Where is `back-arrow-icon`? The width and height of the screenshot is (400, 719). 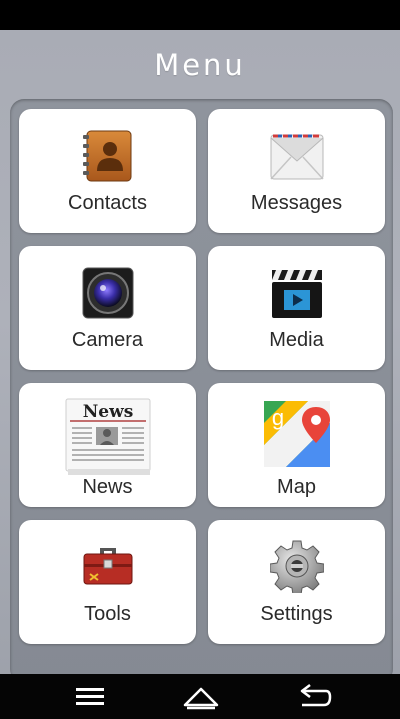
back-arrow-icon is located at coordinates (316, 695).